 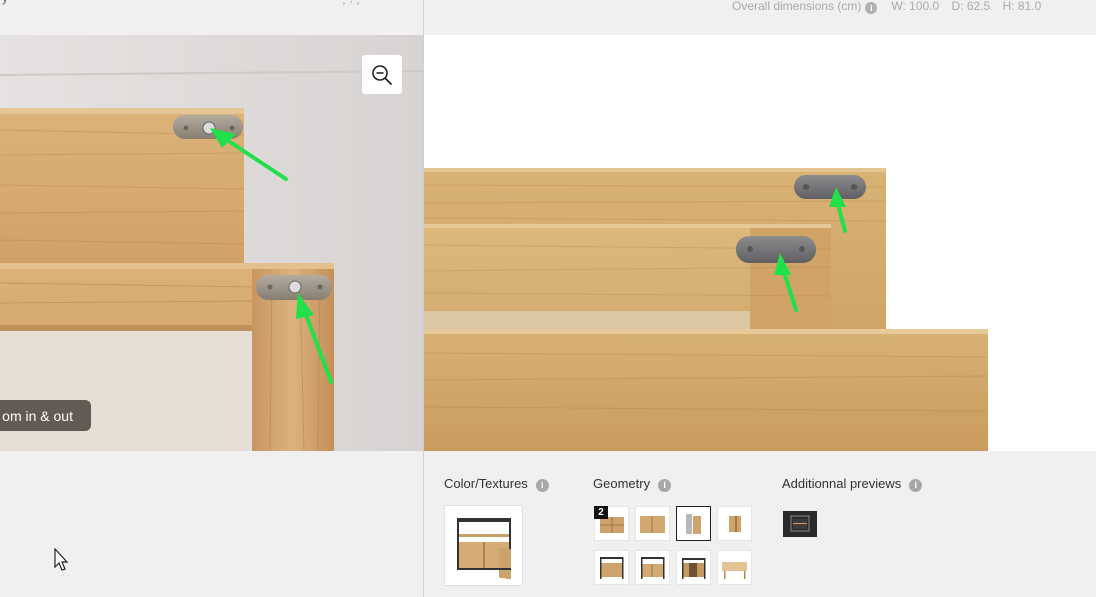 What do you see at coordinates (611, 523) in the screenshot?
I see `geometry-option: 2` at bounding box center [611, 523].